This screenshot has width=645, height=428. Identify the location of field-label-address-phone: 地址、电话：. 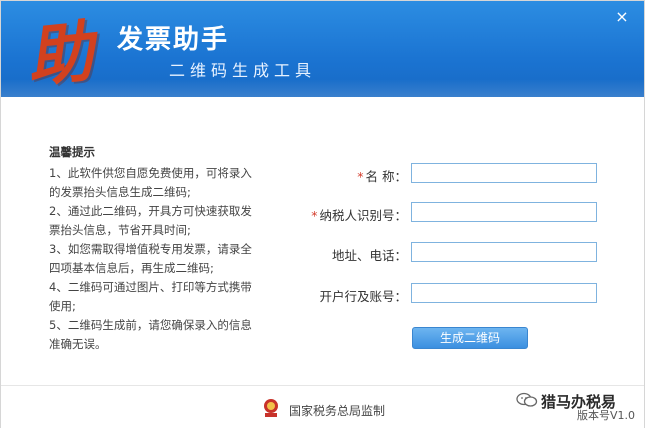
(369, 255).